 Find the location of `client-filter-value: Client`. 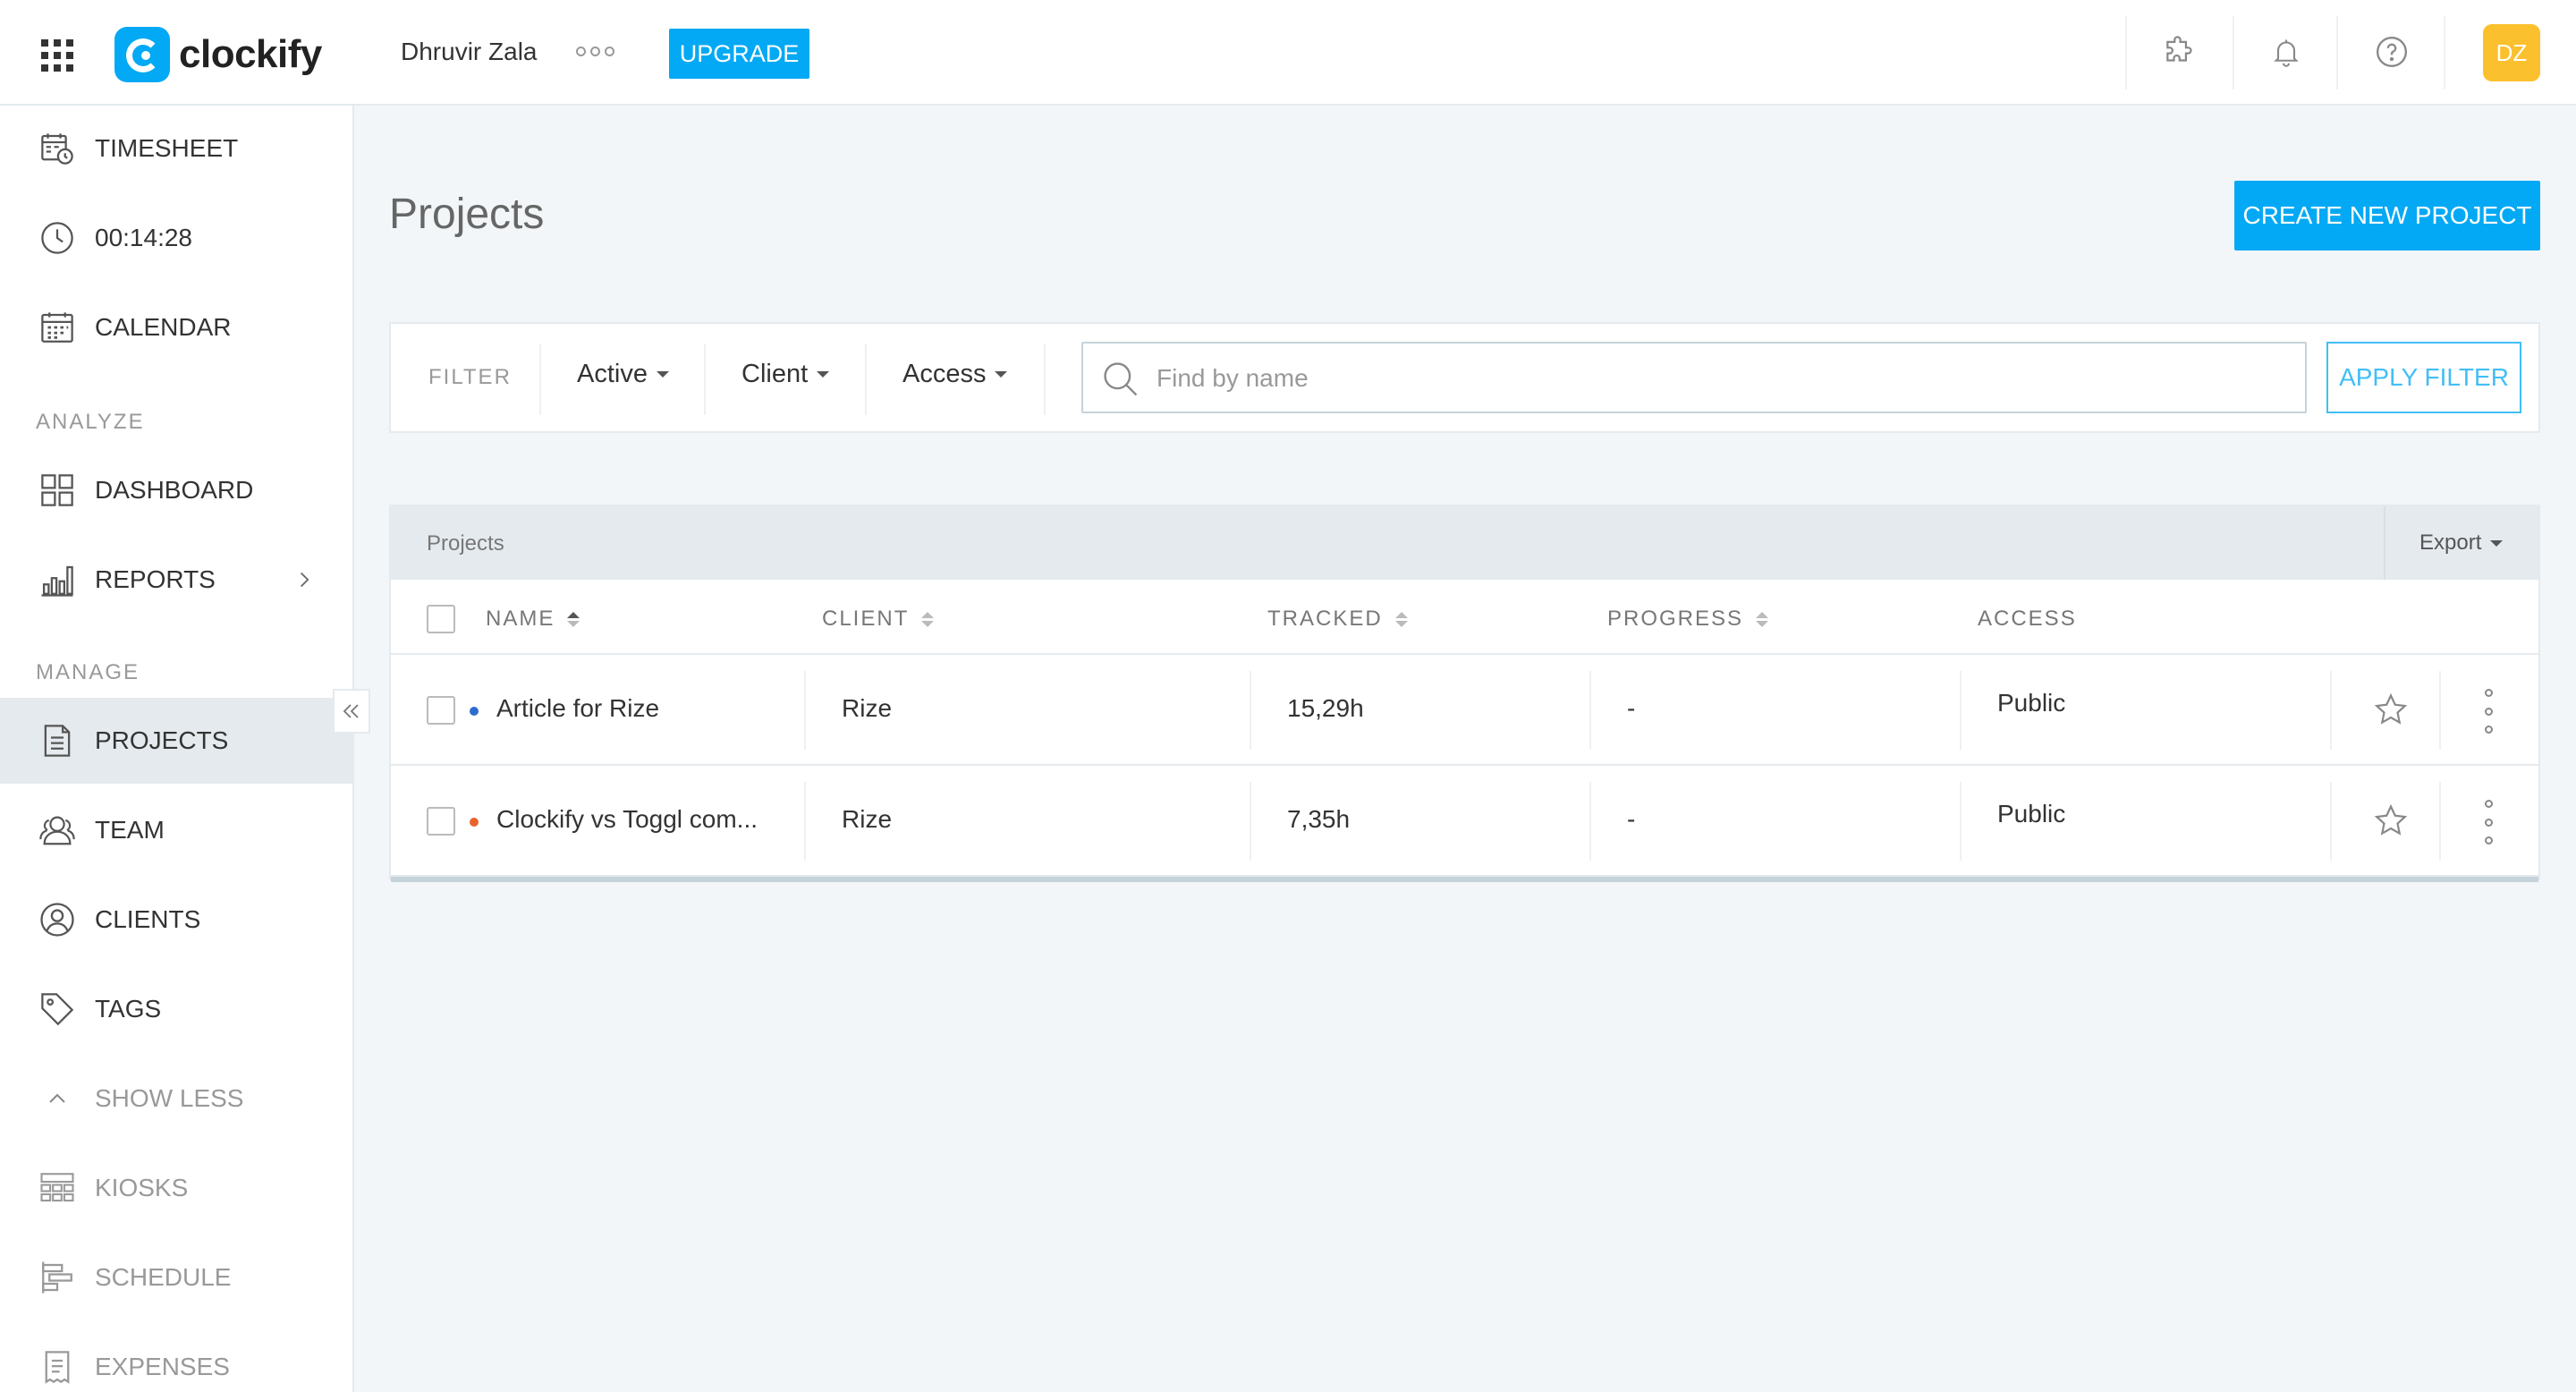

client-filter-value: Client is located at coordinates (775, 374).